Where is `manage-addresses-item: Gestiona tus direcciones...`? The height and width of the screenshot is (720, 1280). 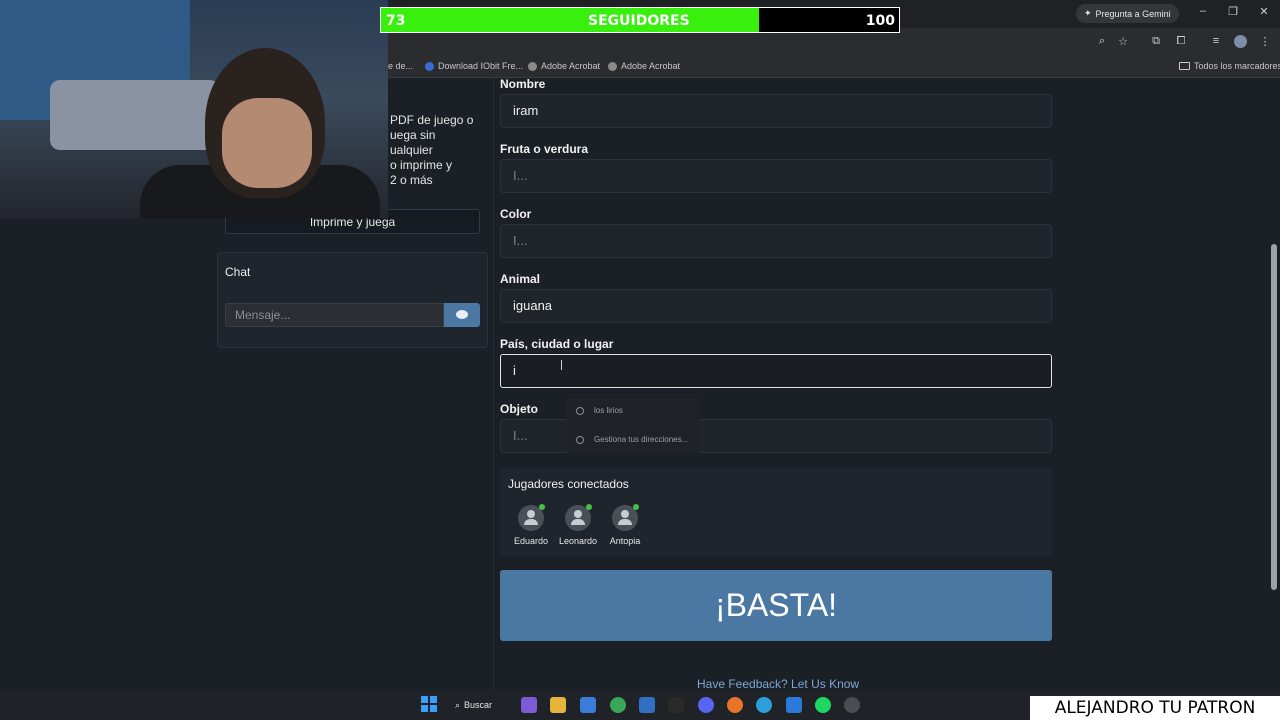 manage-addresses-item: Gestiona tus direcciones... is located at coordinates (632, 439).